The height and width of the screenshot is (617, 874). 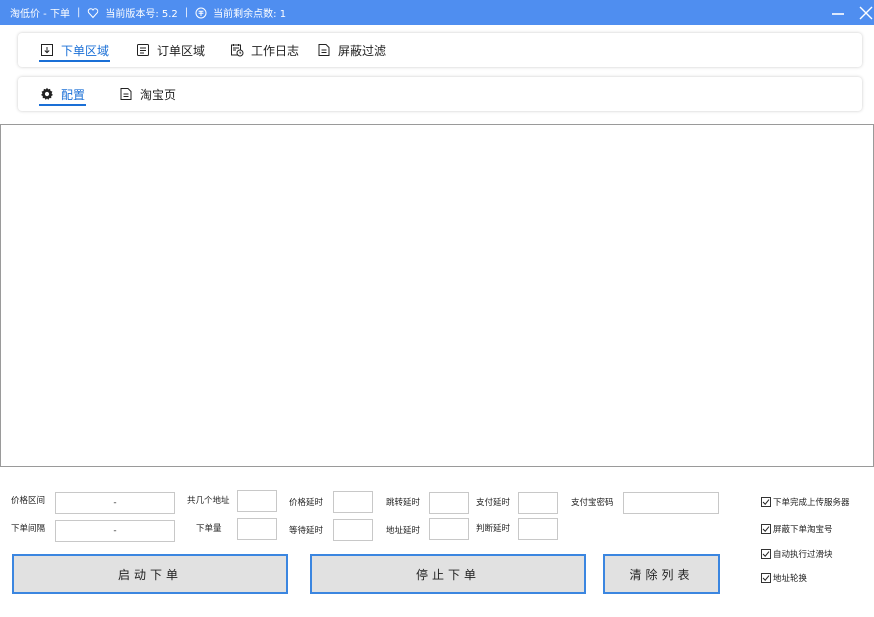 I want to click on title-bar: 淘低价 - 下单 | 当前版本号: 5.2 | 当前剩余点数: 1, so click(x=437, y=12).